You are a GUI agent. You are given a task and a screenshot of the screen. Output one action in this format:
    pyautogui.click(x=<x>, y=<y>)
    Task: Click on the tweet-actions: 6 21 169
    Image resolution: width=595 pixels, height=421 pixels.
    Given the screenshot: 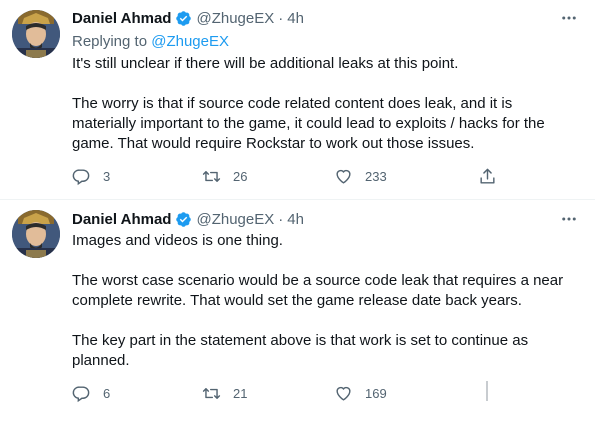 What is the action you would take?
    pyautogui.click(x=287, y=392)
    